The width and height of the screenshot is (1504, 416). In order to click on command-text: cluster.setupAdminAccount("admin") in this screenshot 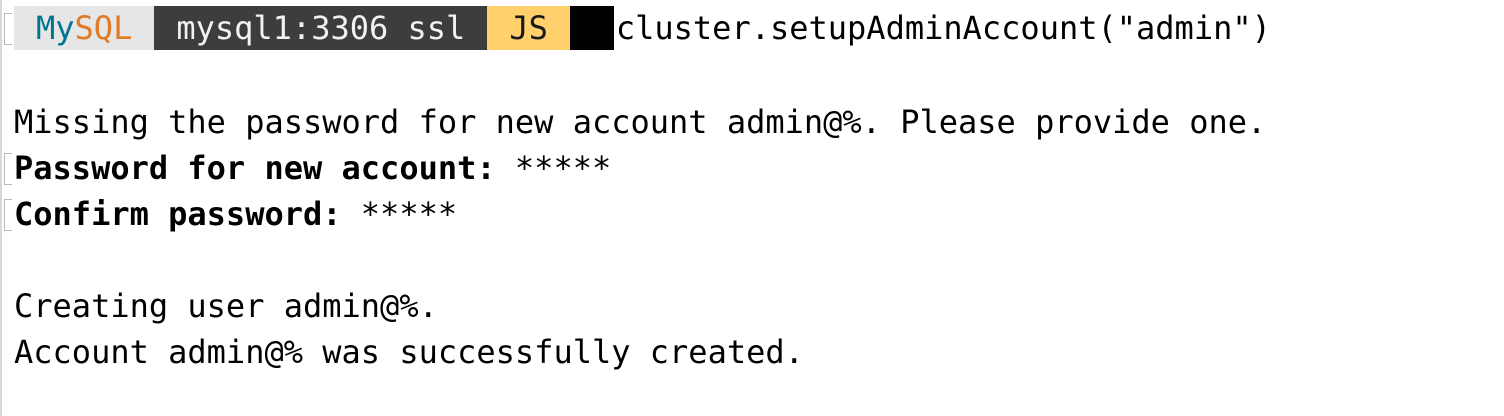, I will do `click(943, 28)`.